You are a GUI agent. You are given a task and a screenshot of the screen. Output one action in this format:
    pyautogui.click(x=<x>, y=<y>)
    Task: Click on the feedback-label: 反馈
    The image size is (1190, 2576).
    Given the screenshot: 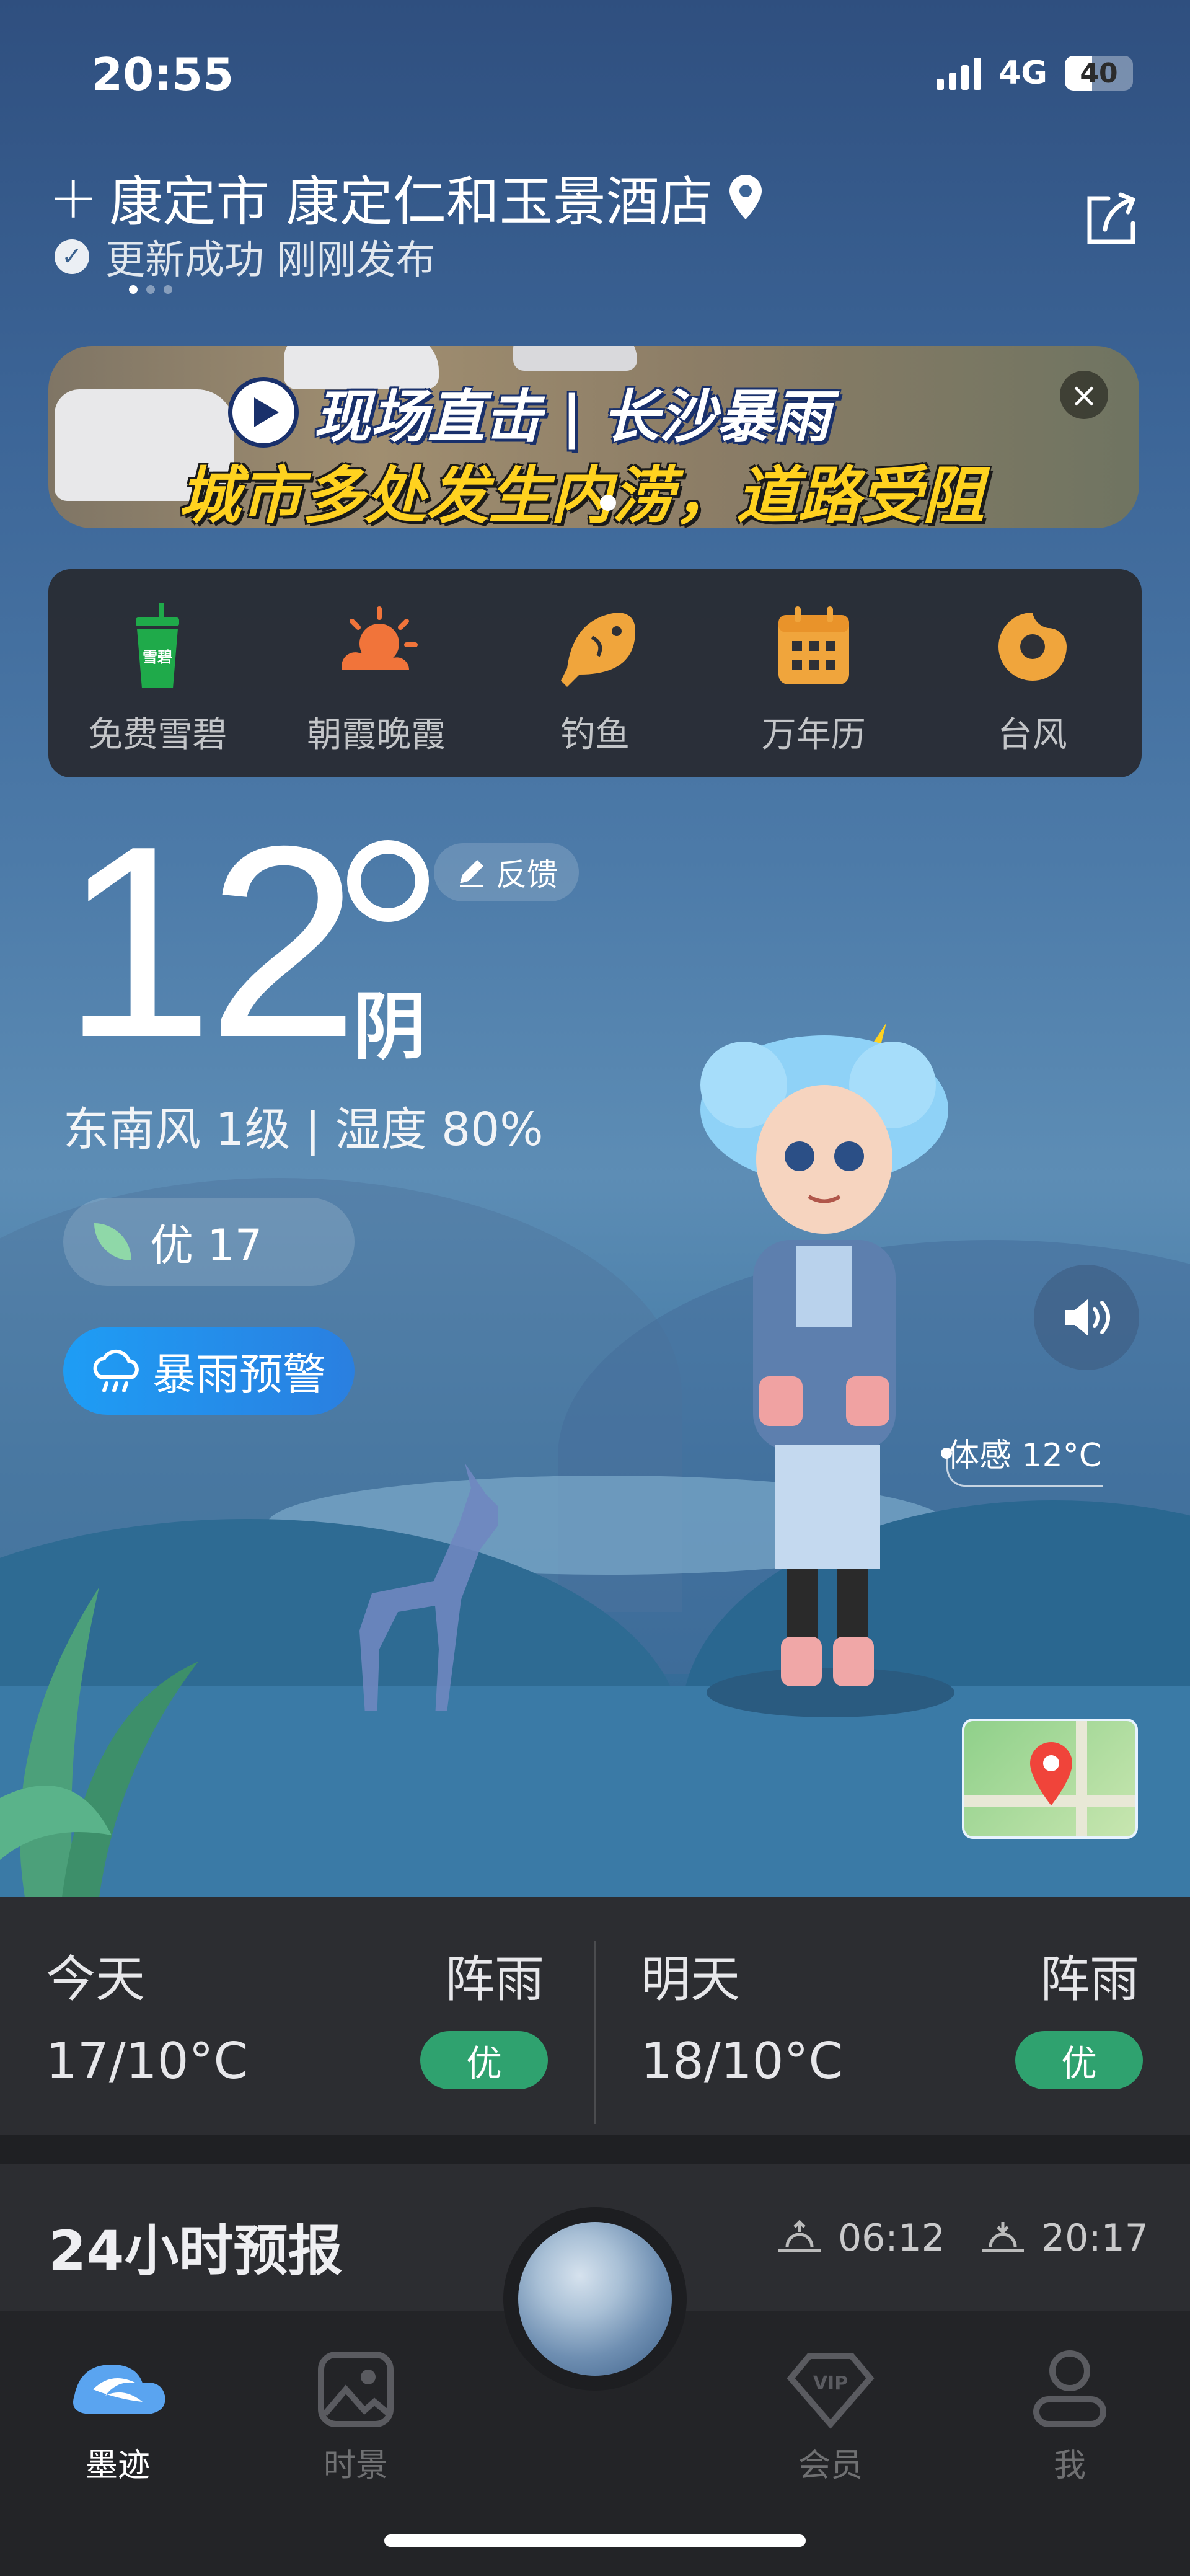 What is the action you would take?
    pyautogui.click(x=527, y=875)
    